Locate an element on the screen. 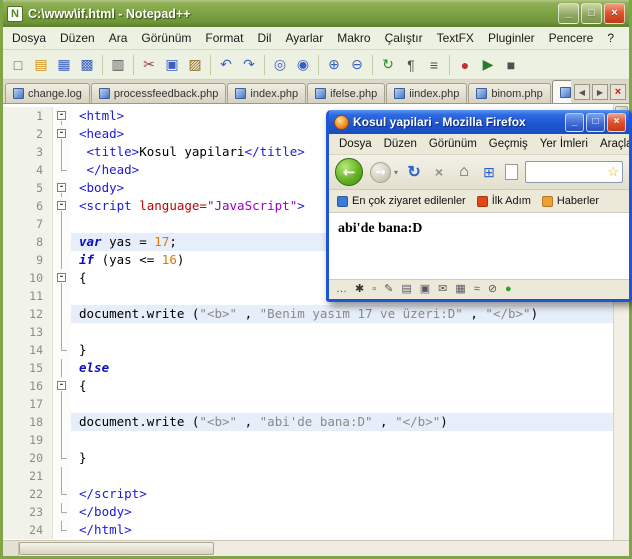 The image size is (632, 559). firefox-menu-duzen: Düzen is located at coordinates (400, 144).